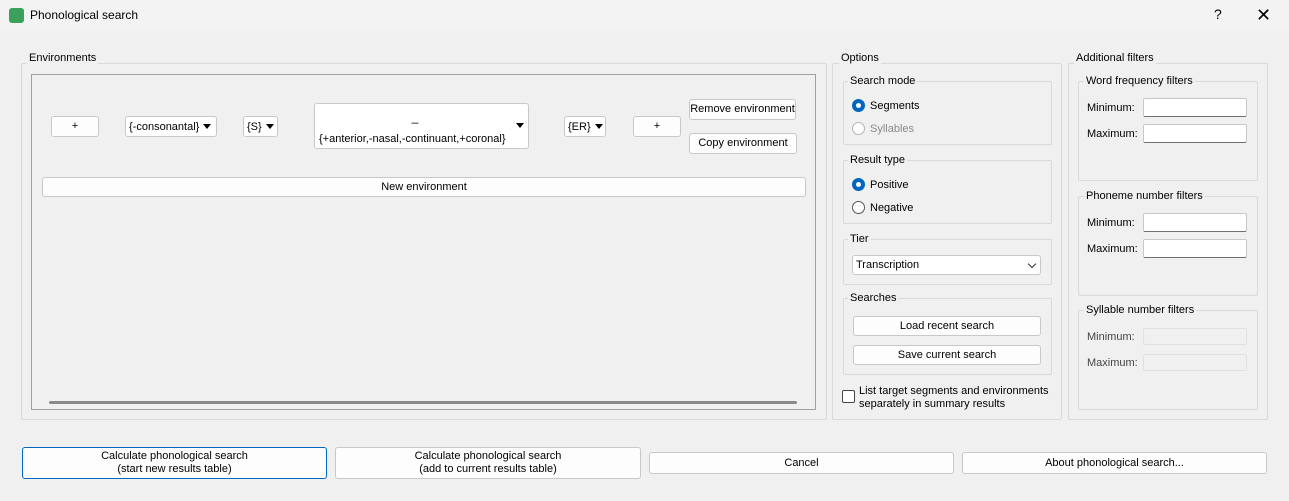  I want to click on search-mode-group, so click(947, 113).